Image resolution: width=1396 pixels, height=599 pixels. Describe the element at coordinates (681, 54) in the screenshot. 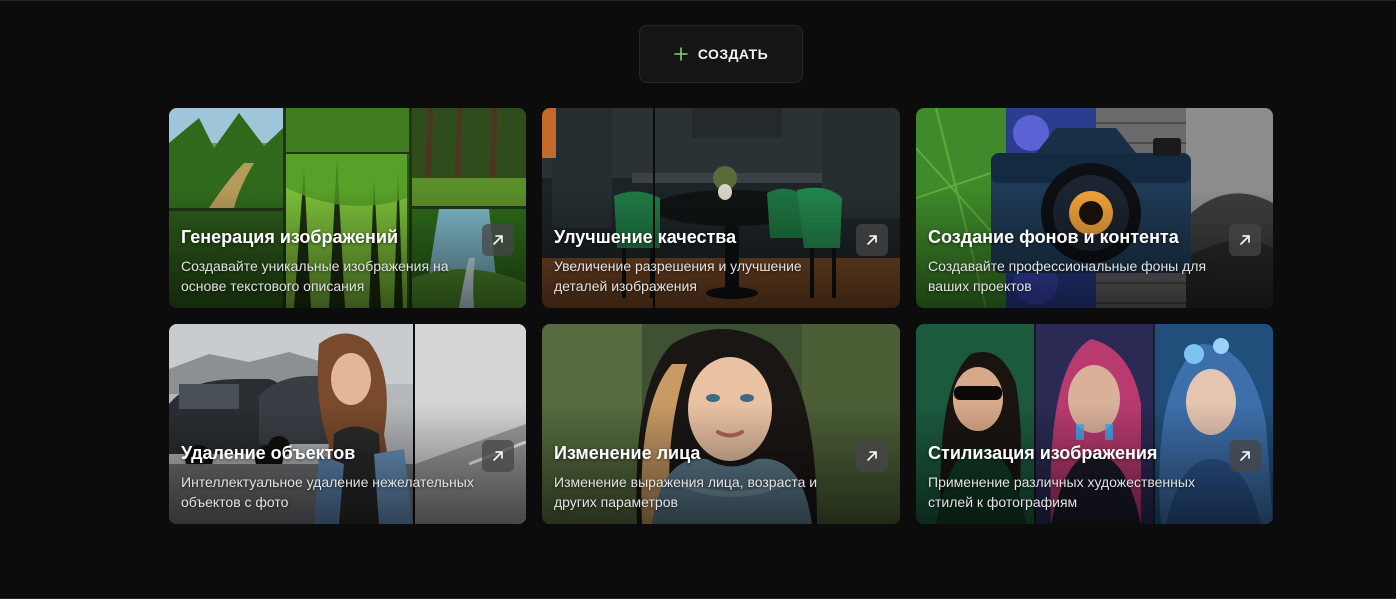

I see `plus-icon` at that location.